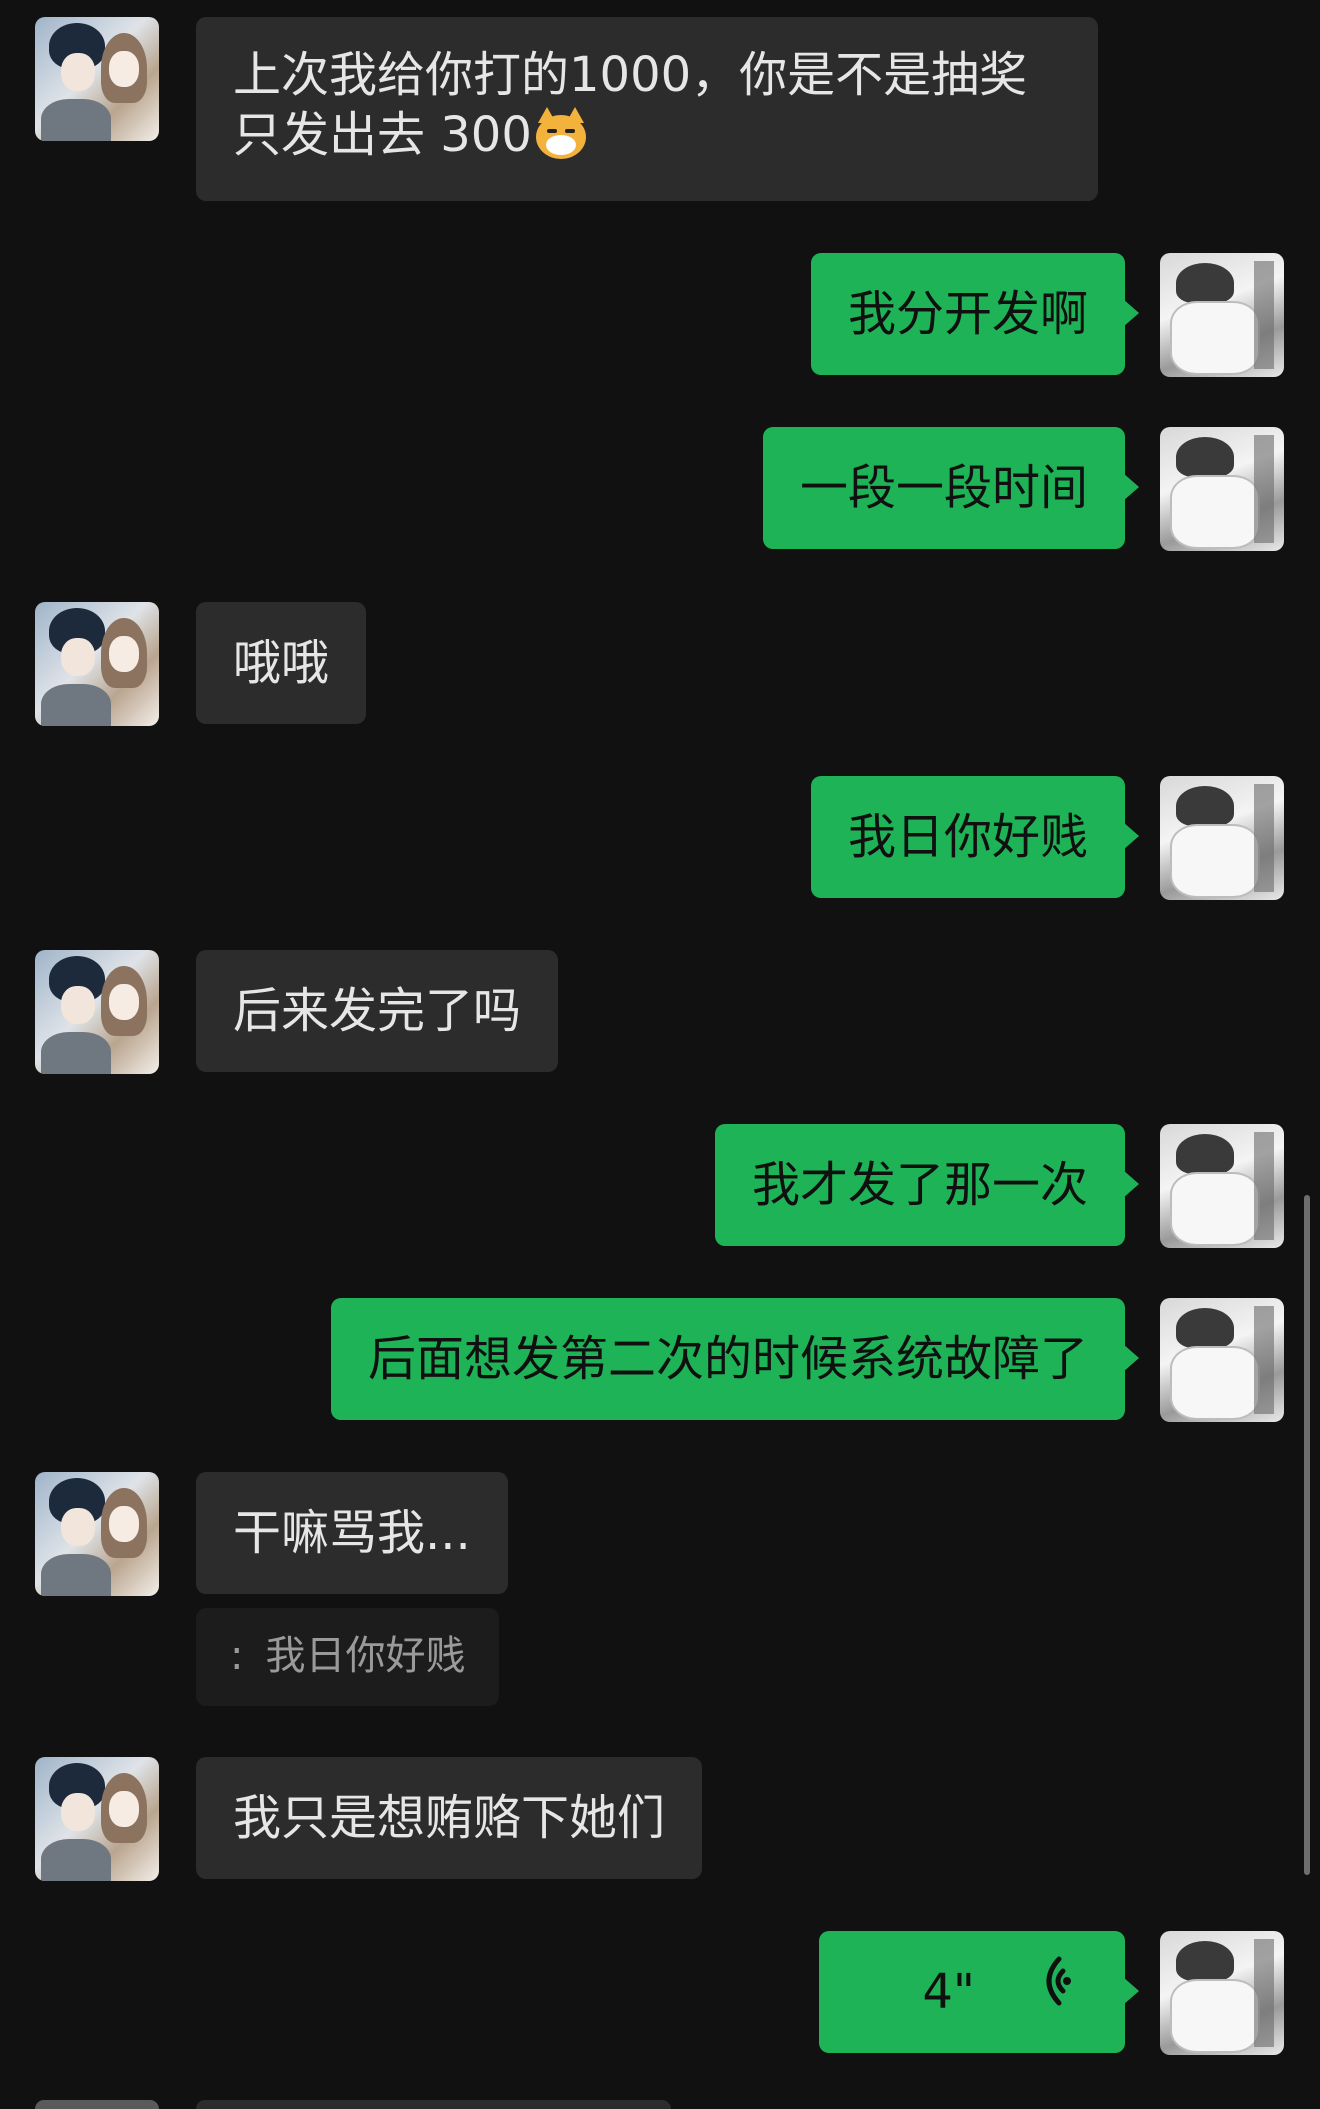  I want to click on message-text: 我日你好贱, so click(967, 837).